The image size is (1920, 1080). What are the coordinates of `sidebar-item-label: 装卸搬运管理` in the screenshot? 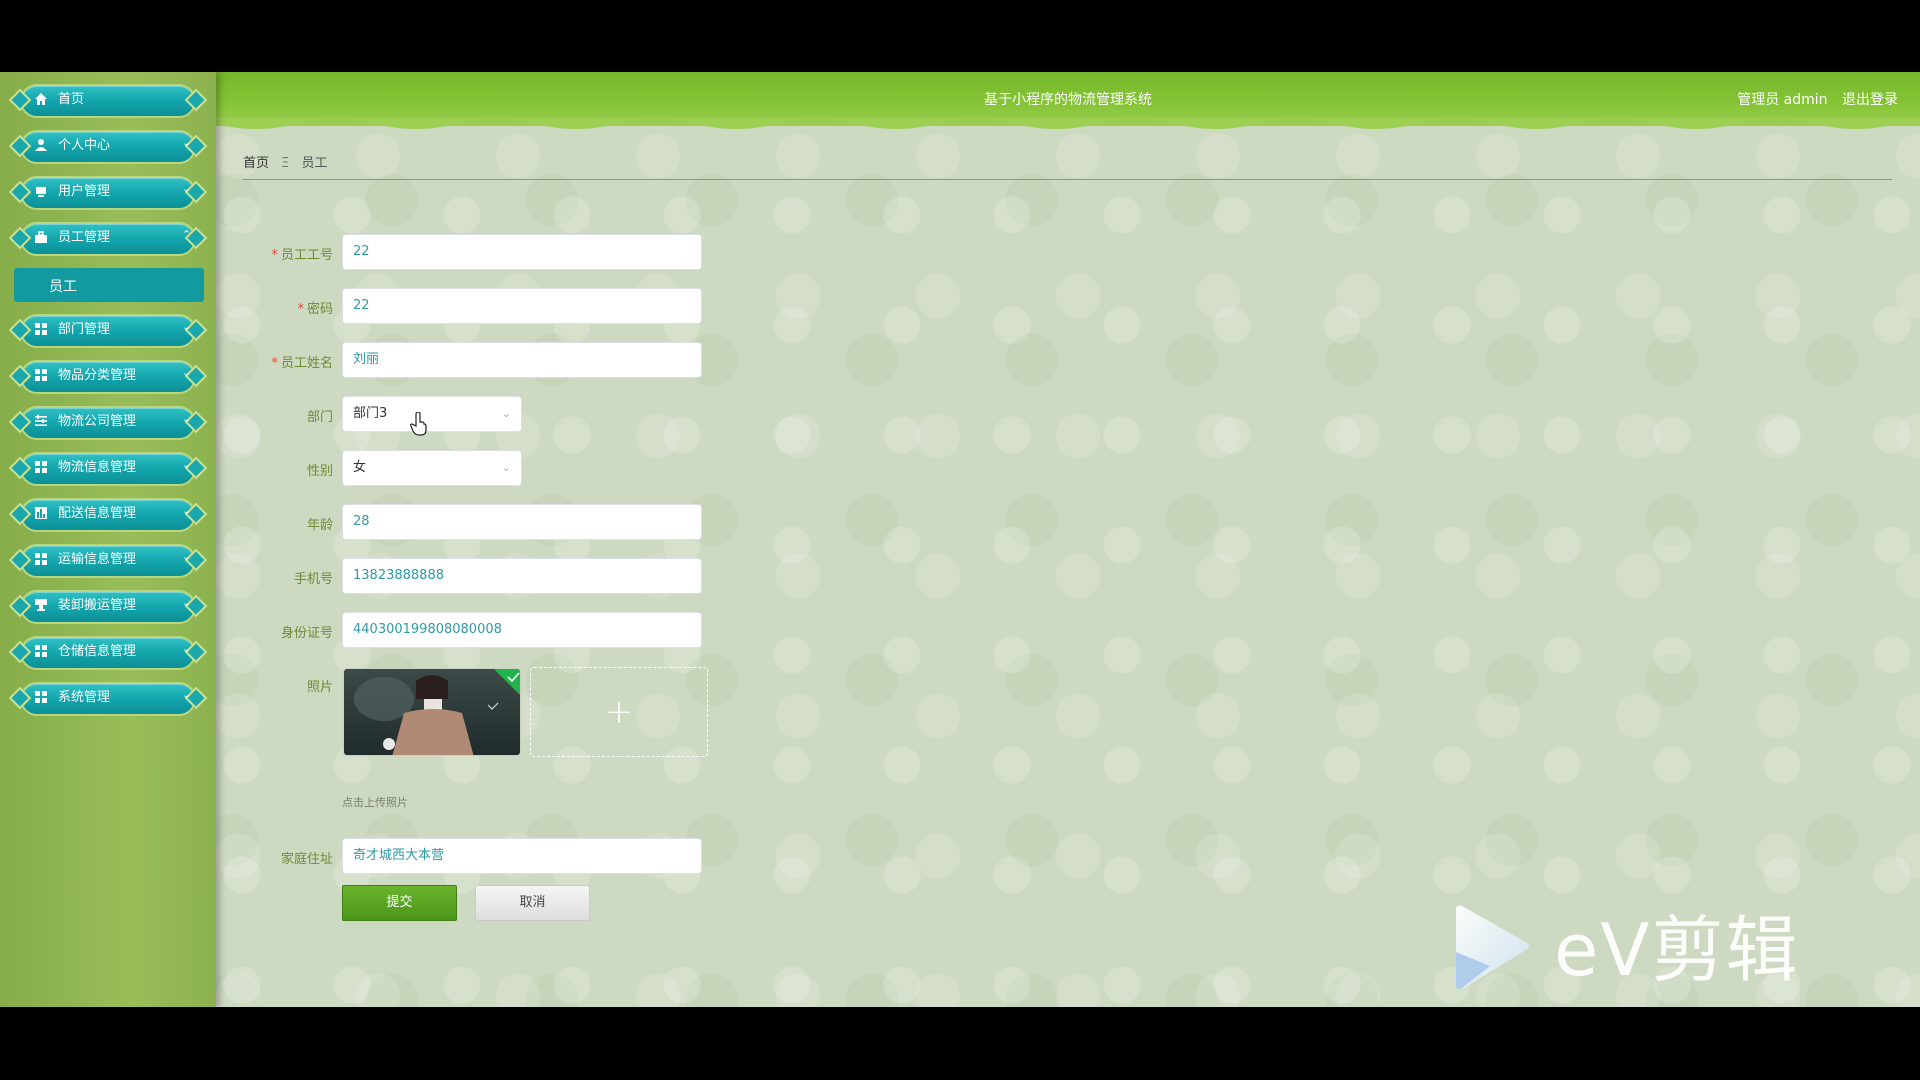 It's located at (97, 605).